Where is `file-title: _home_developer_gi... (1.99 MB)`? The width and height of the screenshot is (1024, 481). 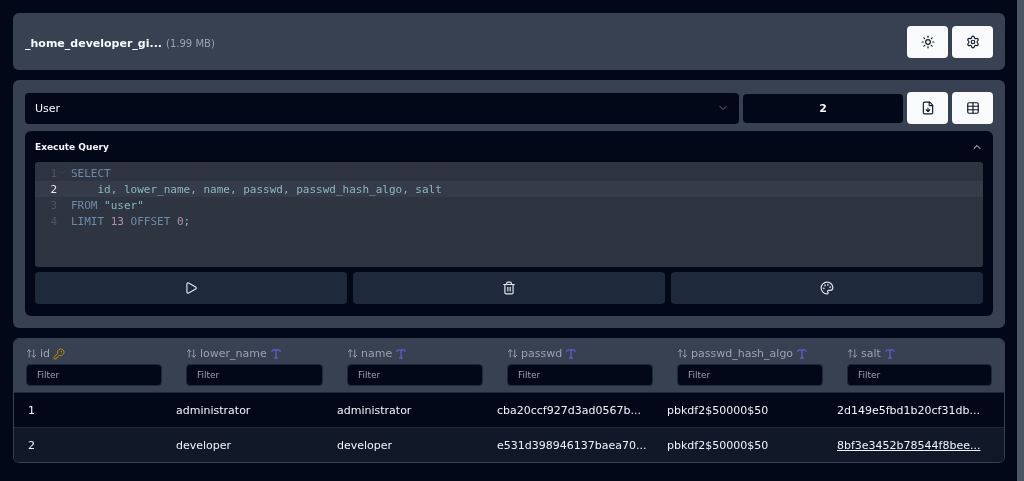 file-title: _home_developer_gi... (1.99 MB) is located at coordinates (120, 43).